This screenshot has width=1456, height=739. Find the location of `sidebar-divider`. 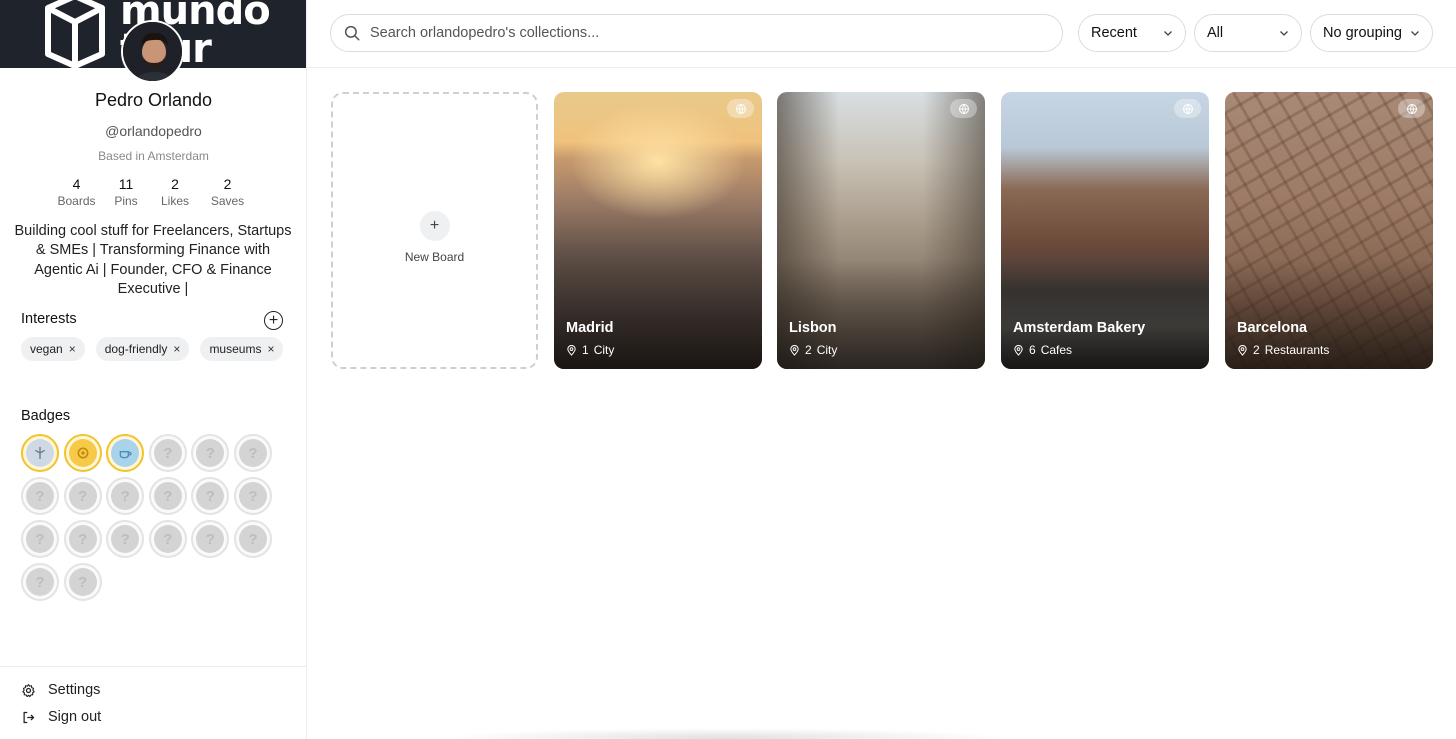

sidebar-divider is located at coordinates (153, 666).